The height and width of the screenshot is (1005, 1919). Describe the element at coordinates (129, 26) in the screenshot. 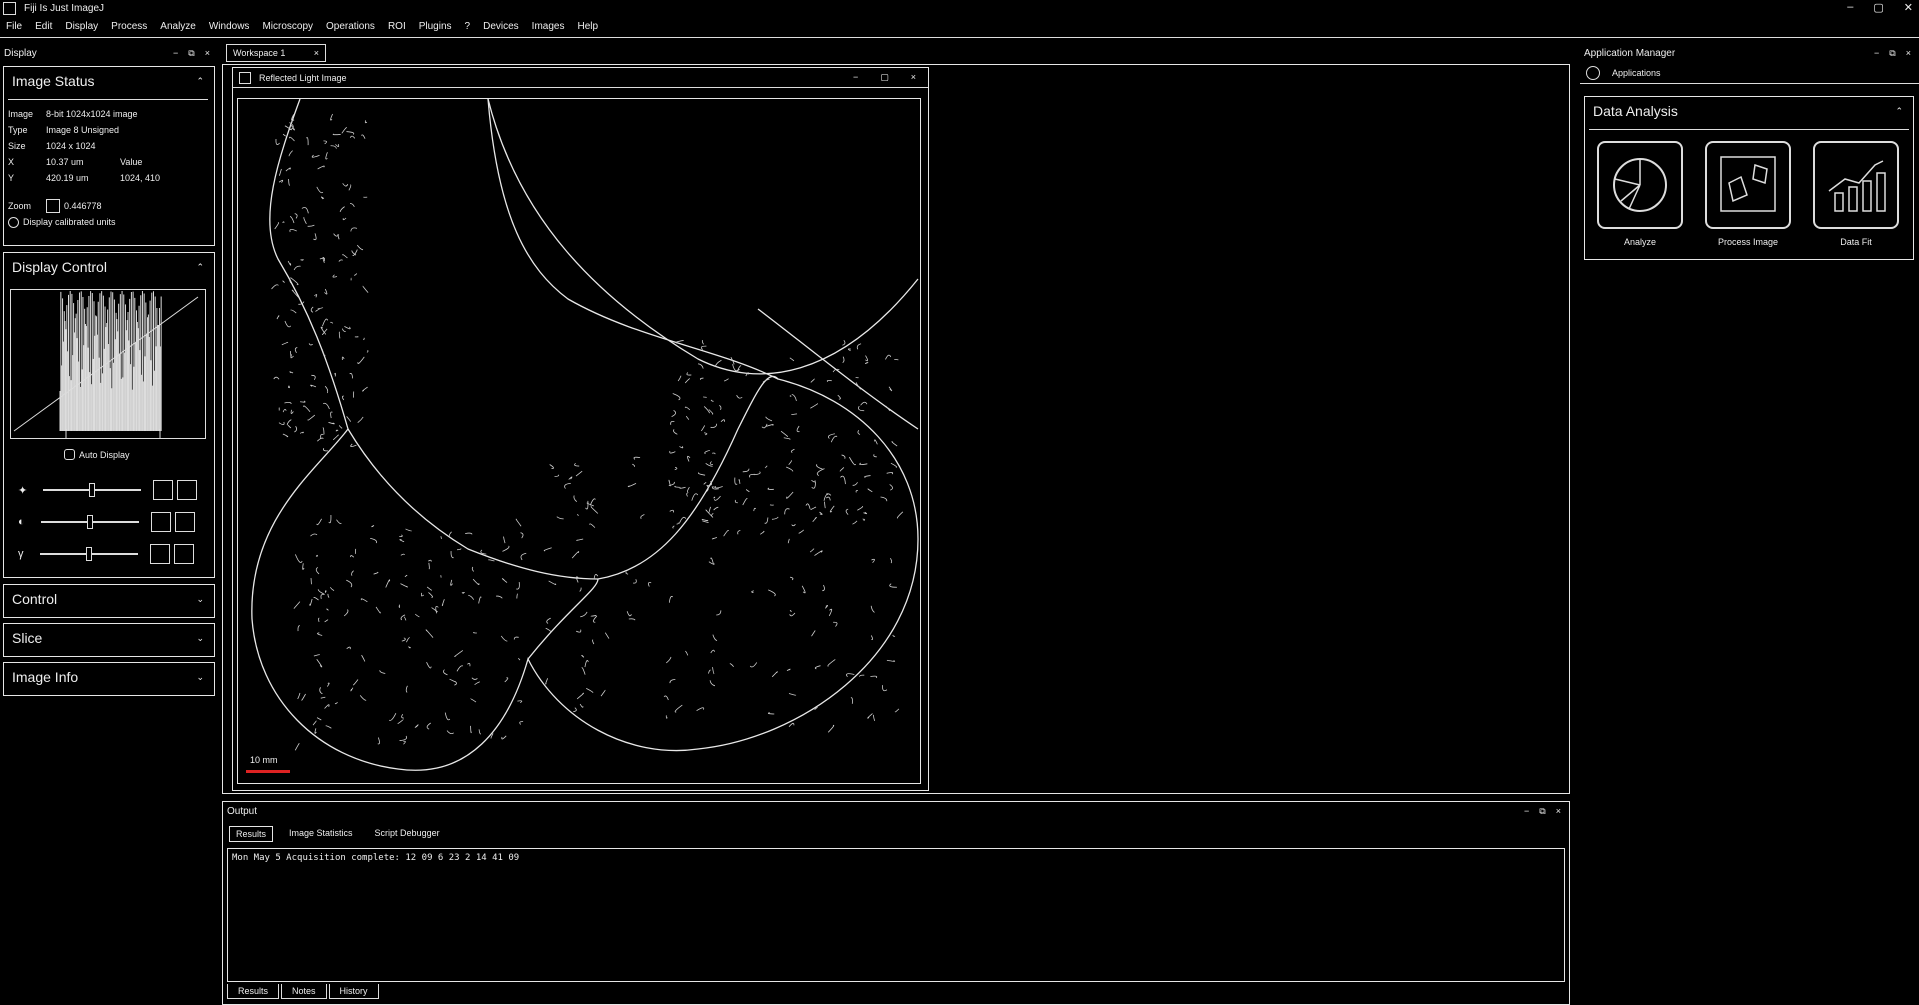

I see `menu-process: Process` at that location.